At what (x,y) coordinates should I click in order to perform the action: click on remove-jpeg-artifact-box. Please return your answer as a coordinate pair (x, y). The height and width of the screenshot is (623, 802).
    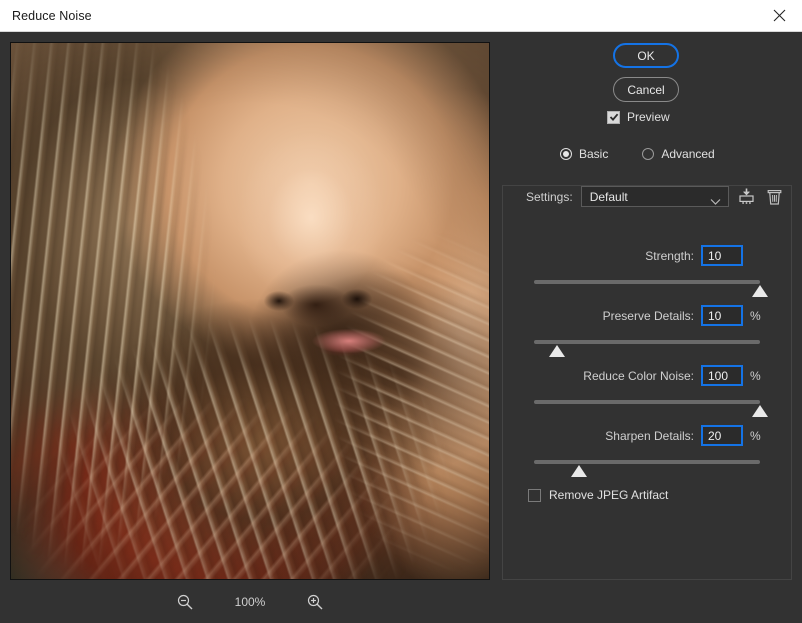
    Looking at the image, I should click on (534, 495).